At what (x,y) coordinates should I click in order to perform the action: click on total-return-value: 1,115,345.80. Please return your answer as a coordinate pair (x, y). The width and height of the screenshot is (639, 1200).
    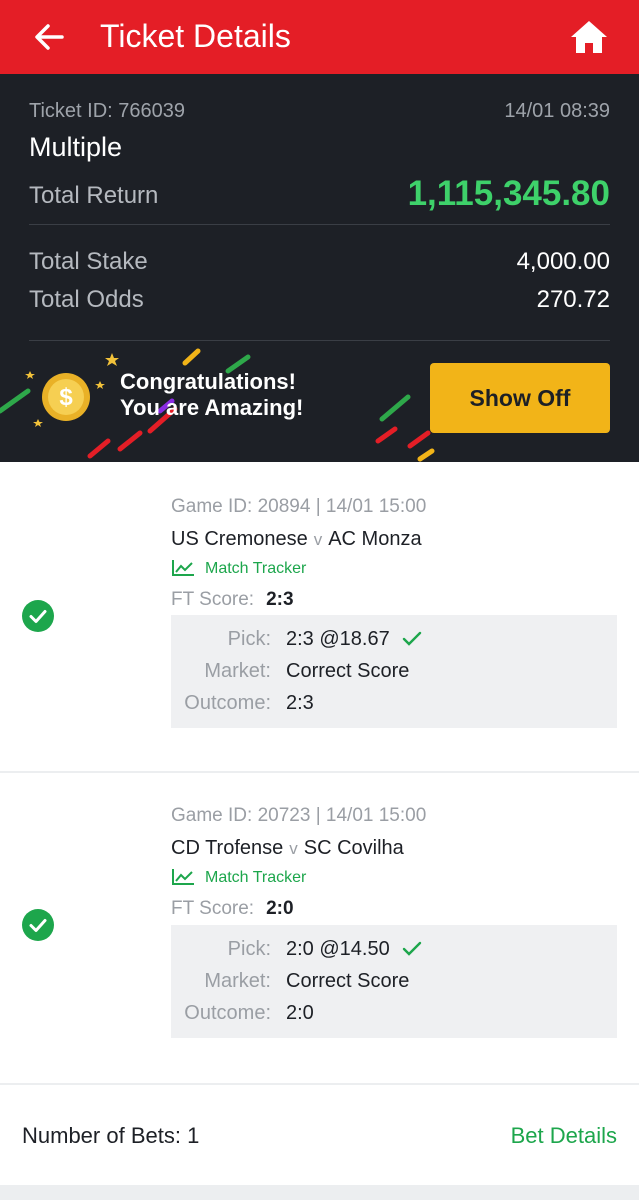
    Looking at the image, I should click on (508, 193).